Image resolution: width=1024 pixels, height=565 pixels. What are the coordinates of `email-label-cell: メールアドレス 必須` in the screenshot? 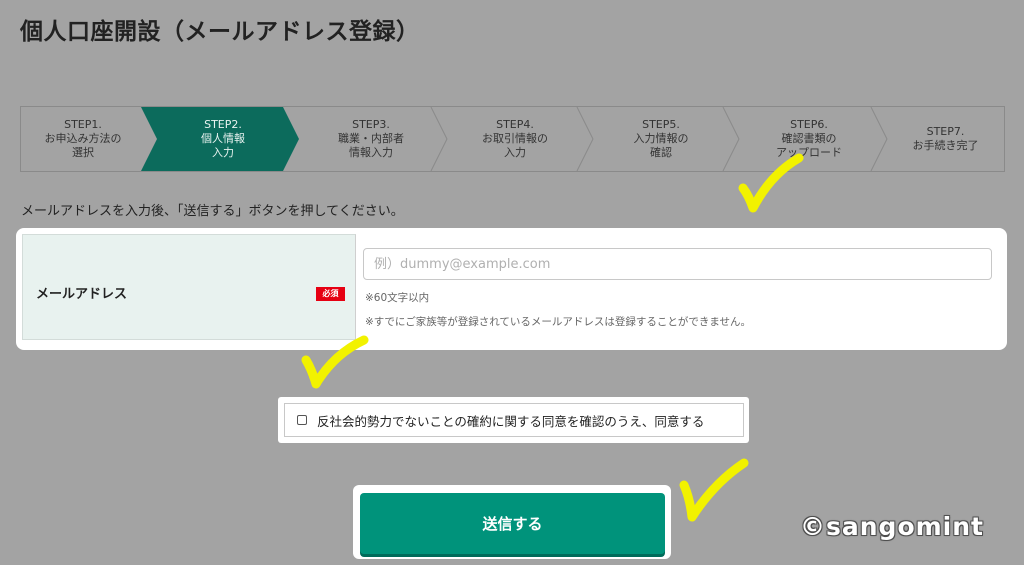 It's located at (189, 287).